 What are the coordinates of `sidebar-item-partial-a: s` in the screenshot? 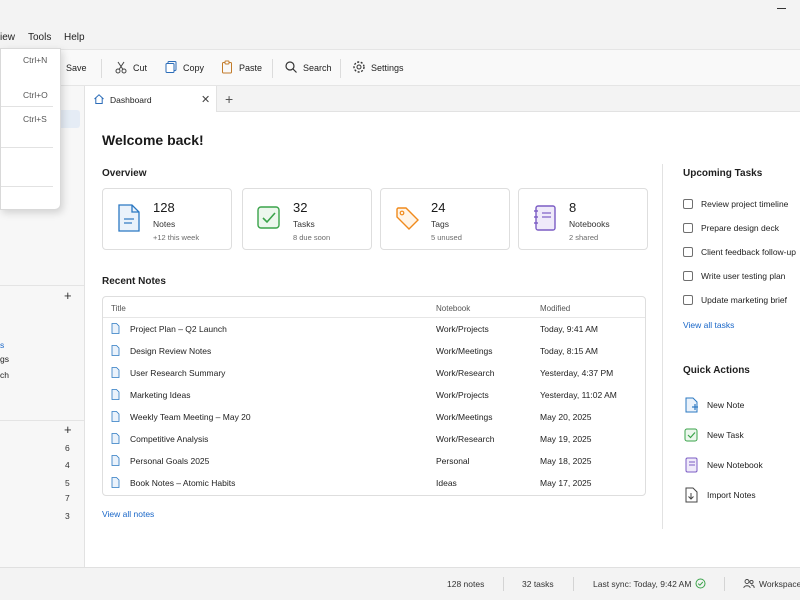 It's located at (2, 345).